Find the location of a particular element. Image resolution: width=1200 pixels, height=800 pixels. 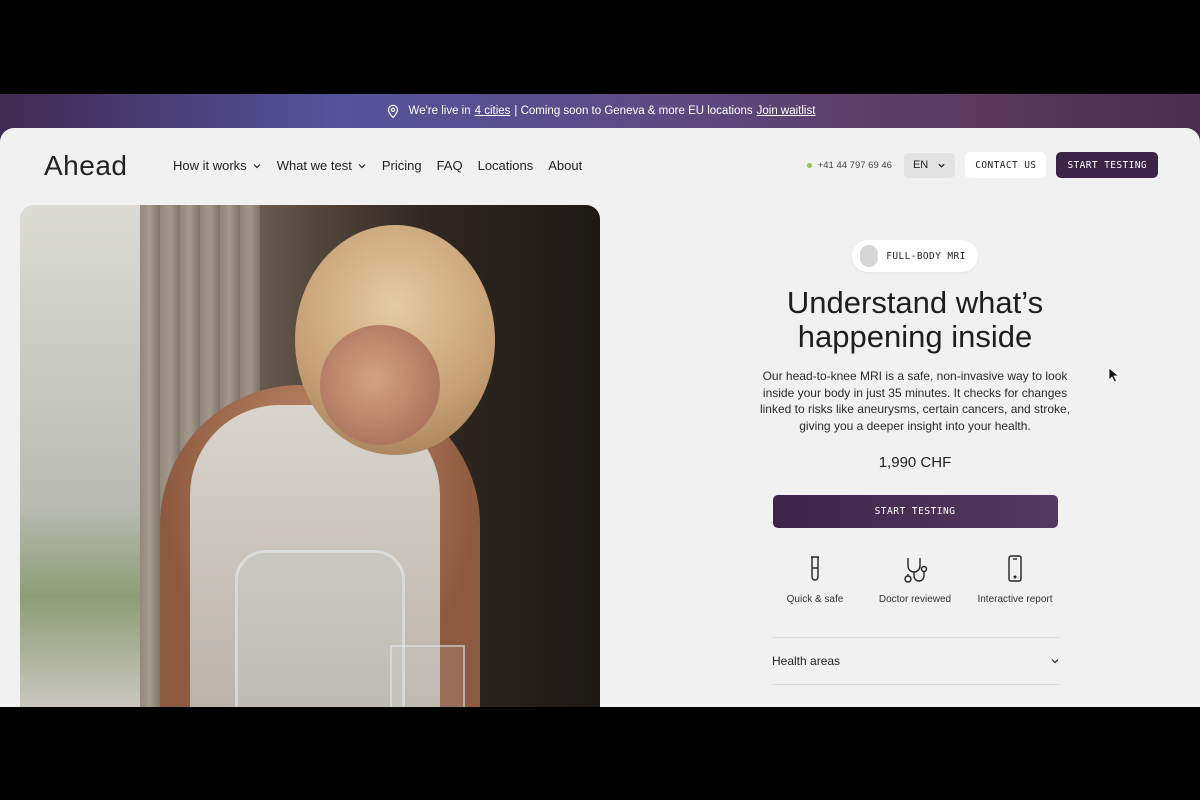

accordion-label: Health areas is located at coordinates (806, 661).